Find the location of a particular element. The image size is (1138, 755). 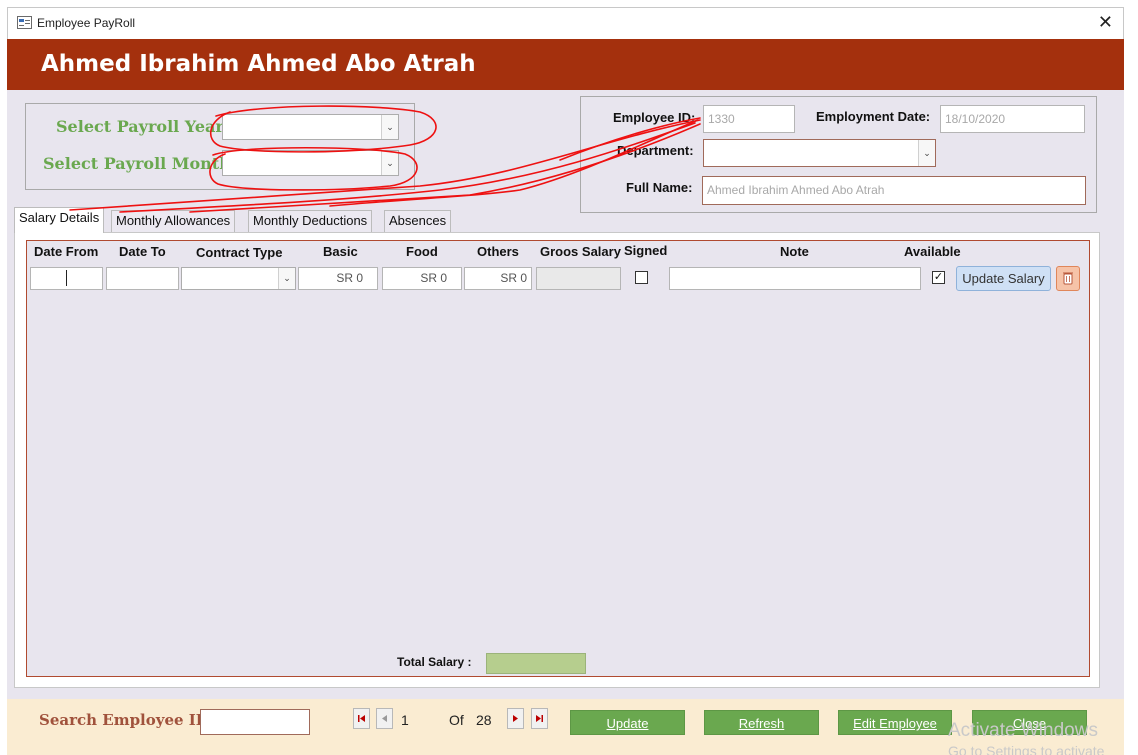

close-icon: ✕ is located at coordinates (1105, 22).